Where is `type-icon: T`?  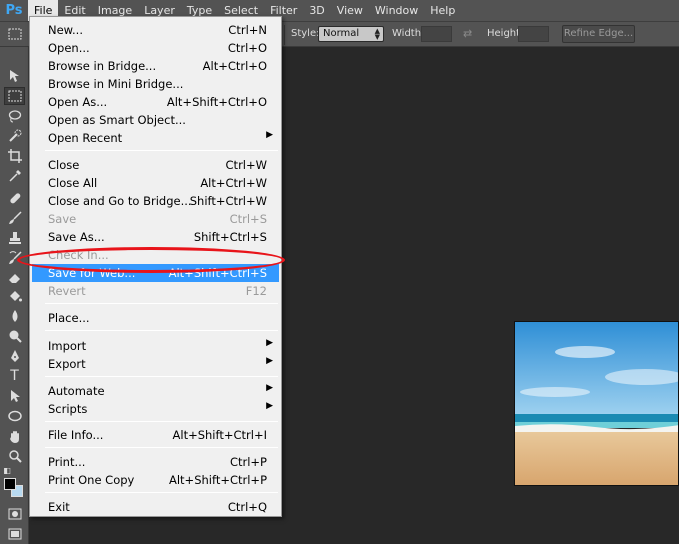
type-icon: T is located at coordinates (14, 376).